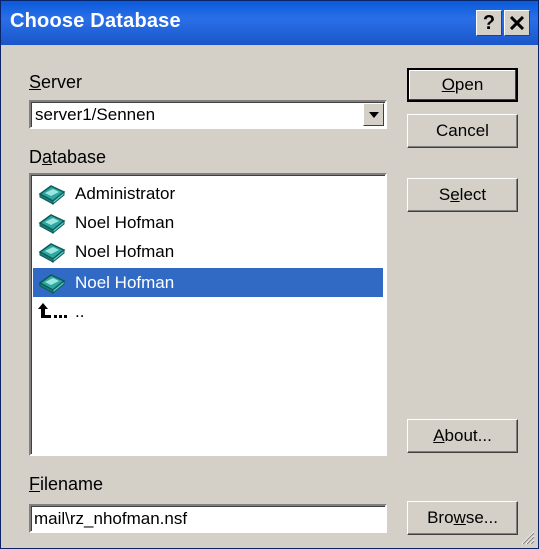  What do you see at coordinates (66, 484) in the screenshot?
I see `filename-label: Filename` at bounding box center [66, 484].